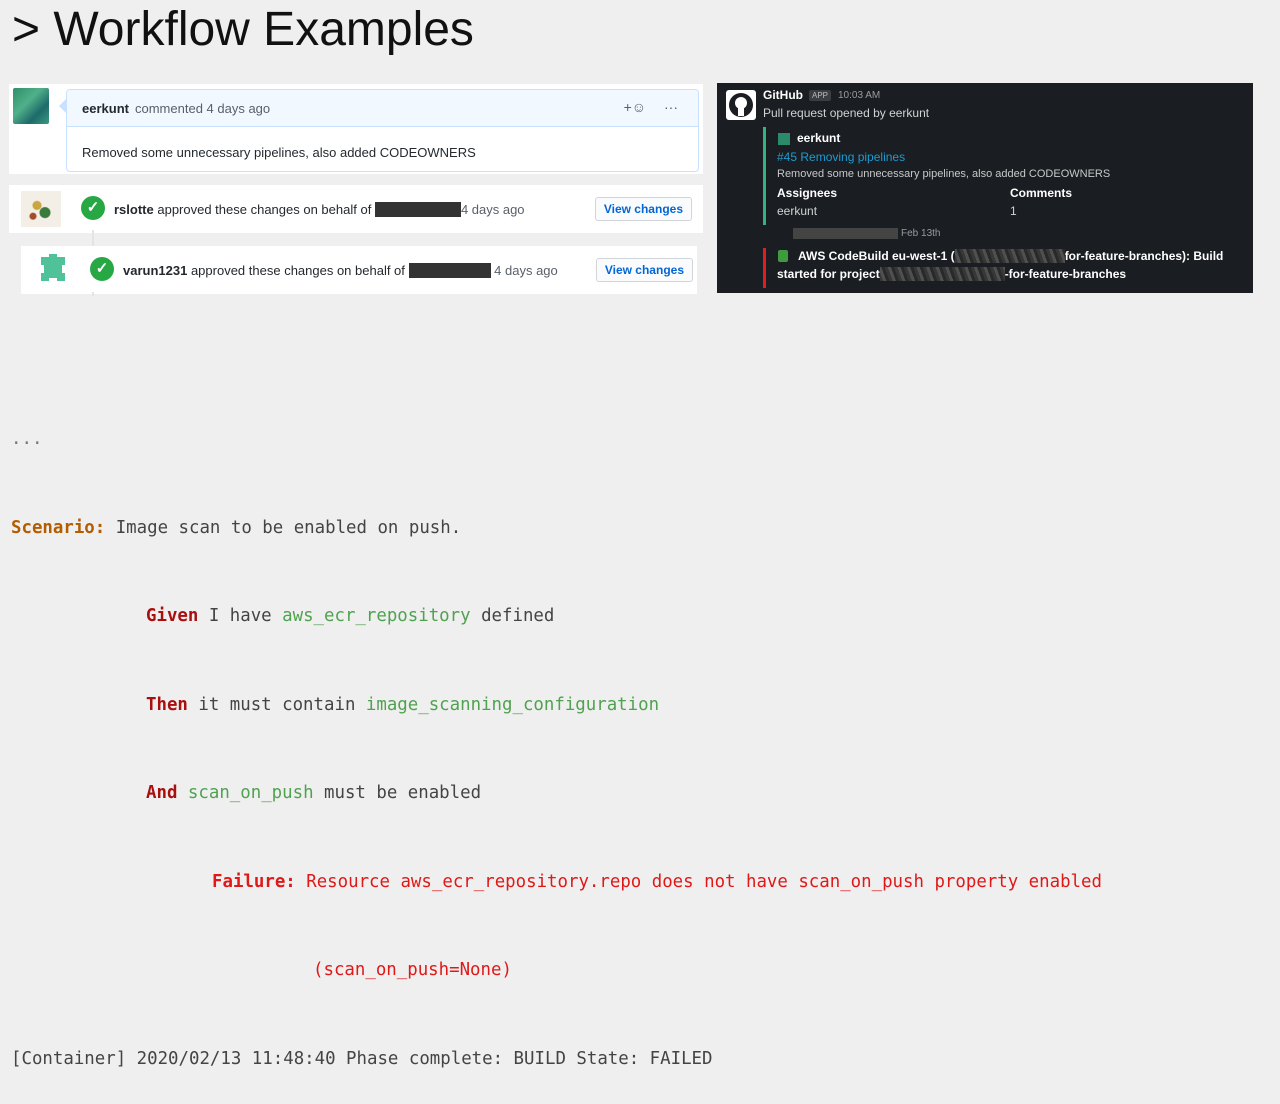 This screenshot has height=1104, width=1280. Describe the element at coordinates (764, 268) in the screenshot. I see `attachment-bar-failed` at that location.